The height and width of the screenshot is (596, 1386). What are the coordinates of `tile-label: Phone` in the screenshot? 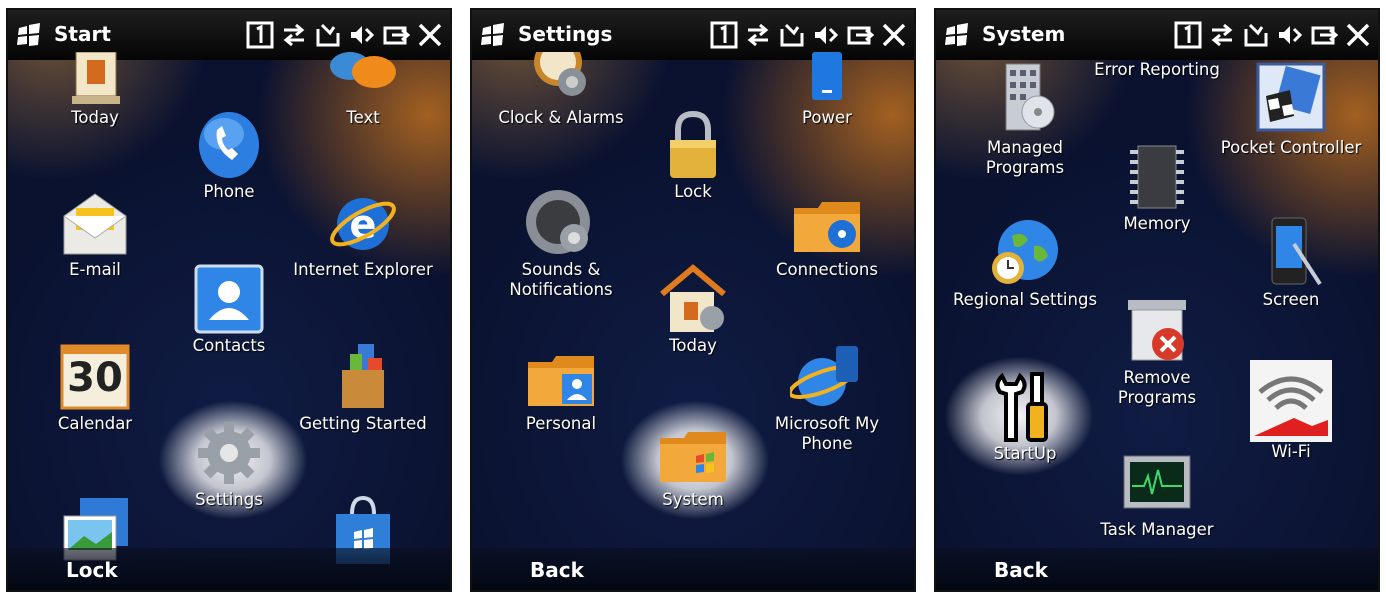 It's located at (229, 191).